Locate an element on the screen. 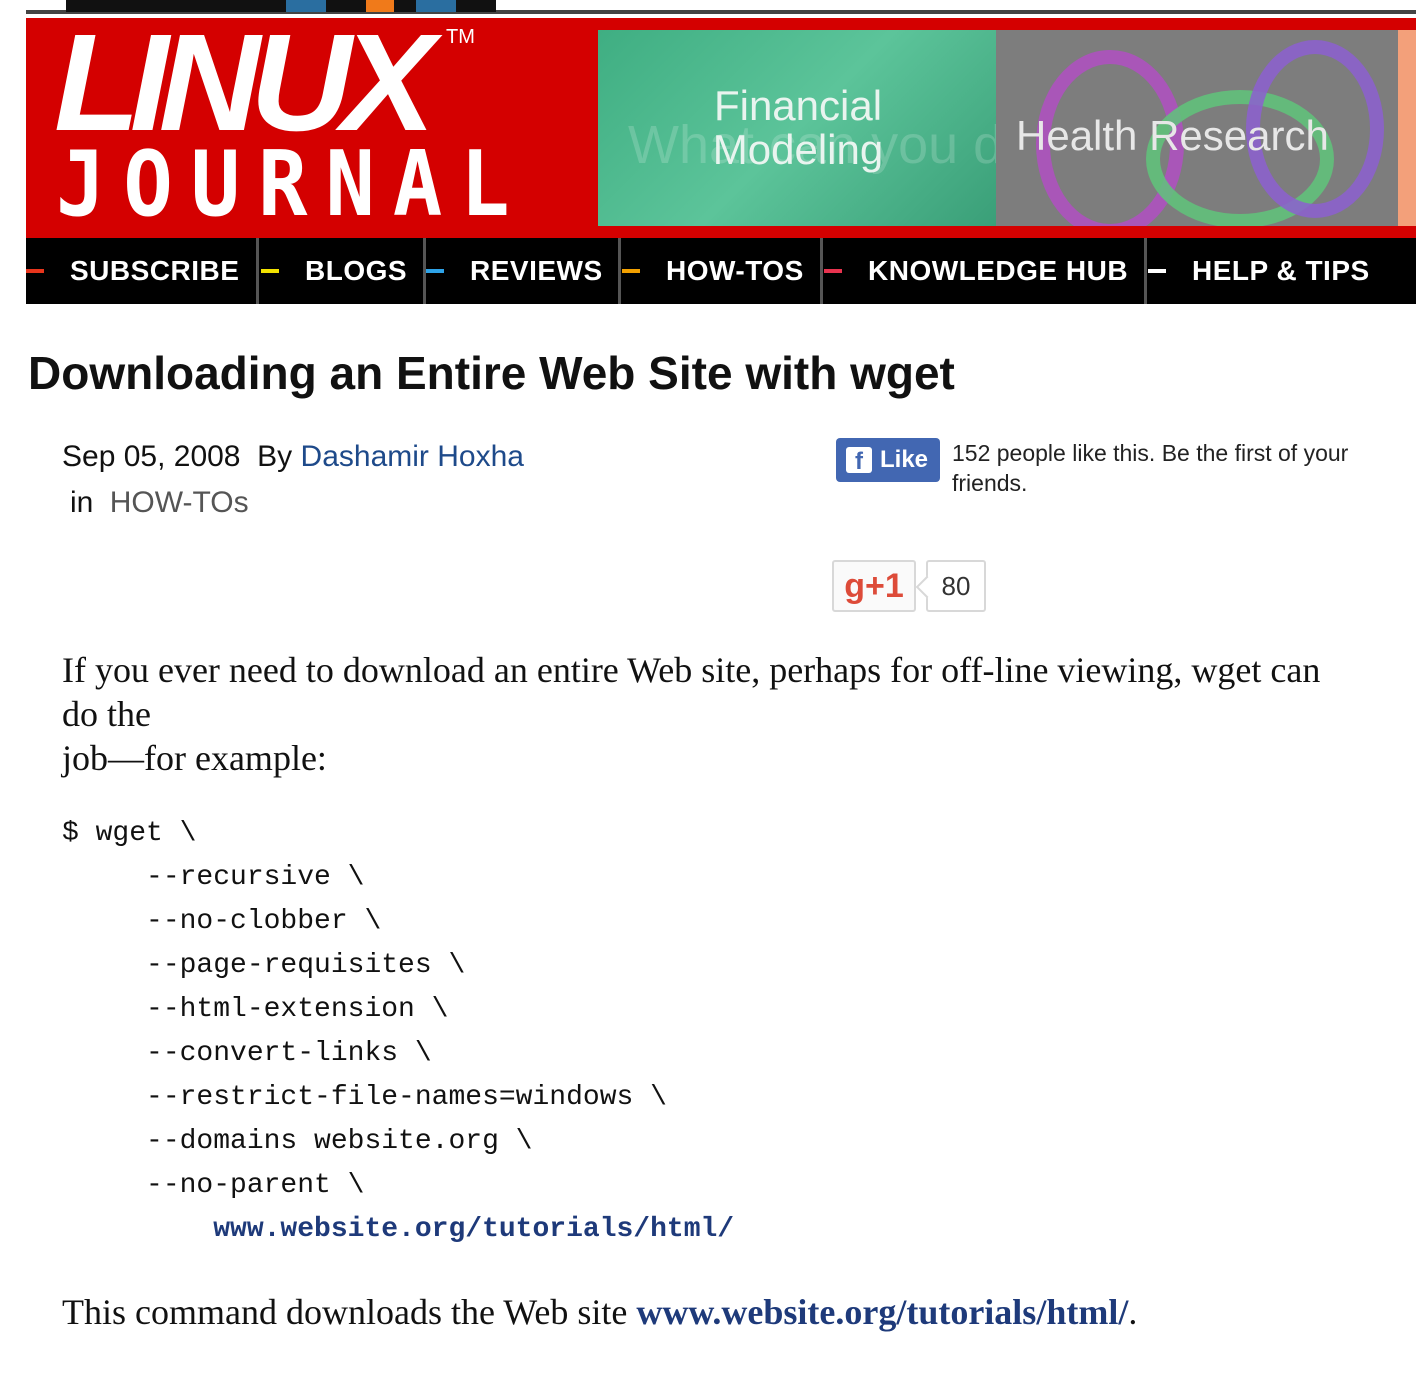  code-line: --no-parent \ is located at coordinates (213, 1185).